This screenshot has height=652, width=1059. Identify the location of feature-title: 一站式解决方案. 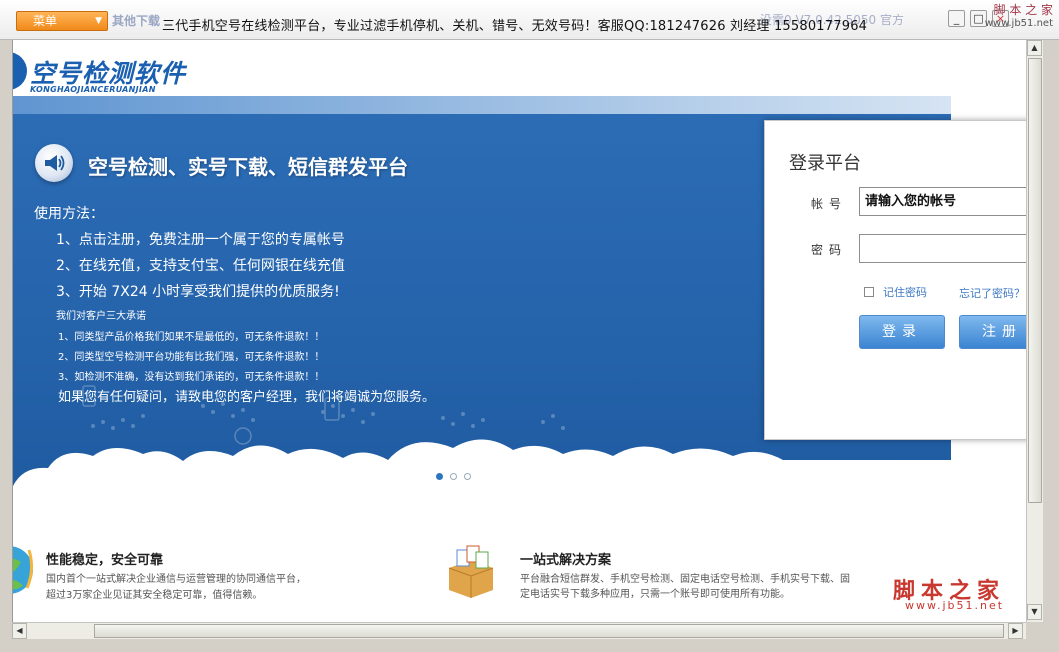
(566, 560).